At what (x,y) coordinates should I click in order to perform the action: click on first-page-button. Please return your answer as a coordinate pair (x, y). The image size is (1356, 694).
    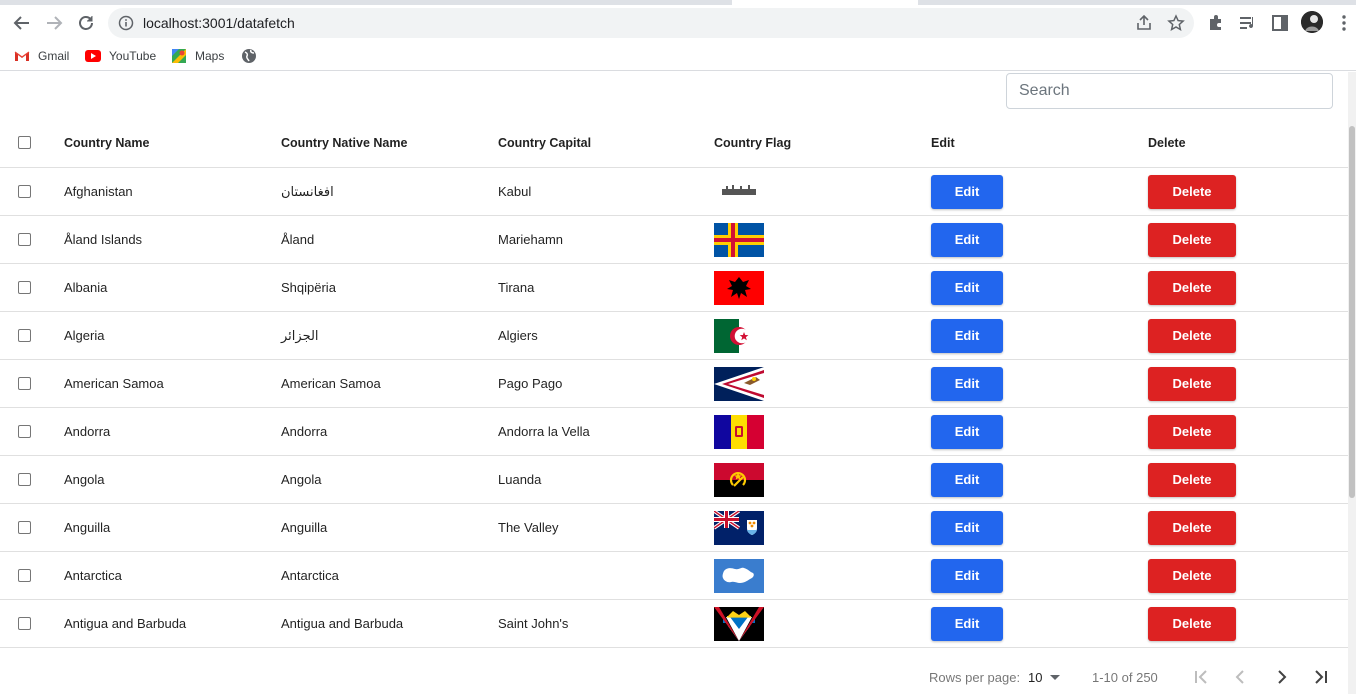
    Looking at the image, I should click on (1201, 677).